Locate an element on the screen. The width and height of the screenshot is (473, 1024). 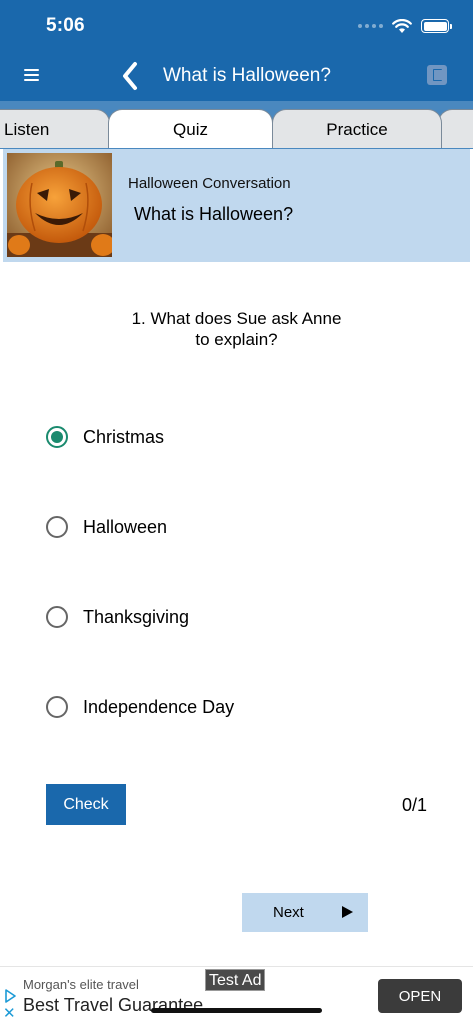
question-line-1: 1. What does Sue ask Anne is located at coordinates (236, 318).